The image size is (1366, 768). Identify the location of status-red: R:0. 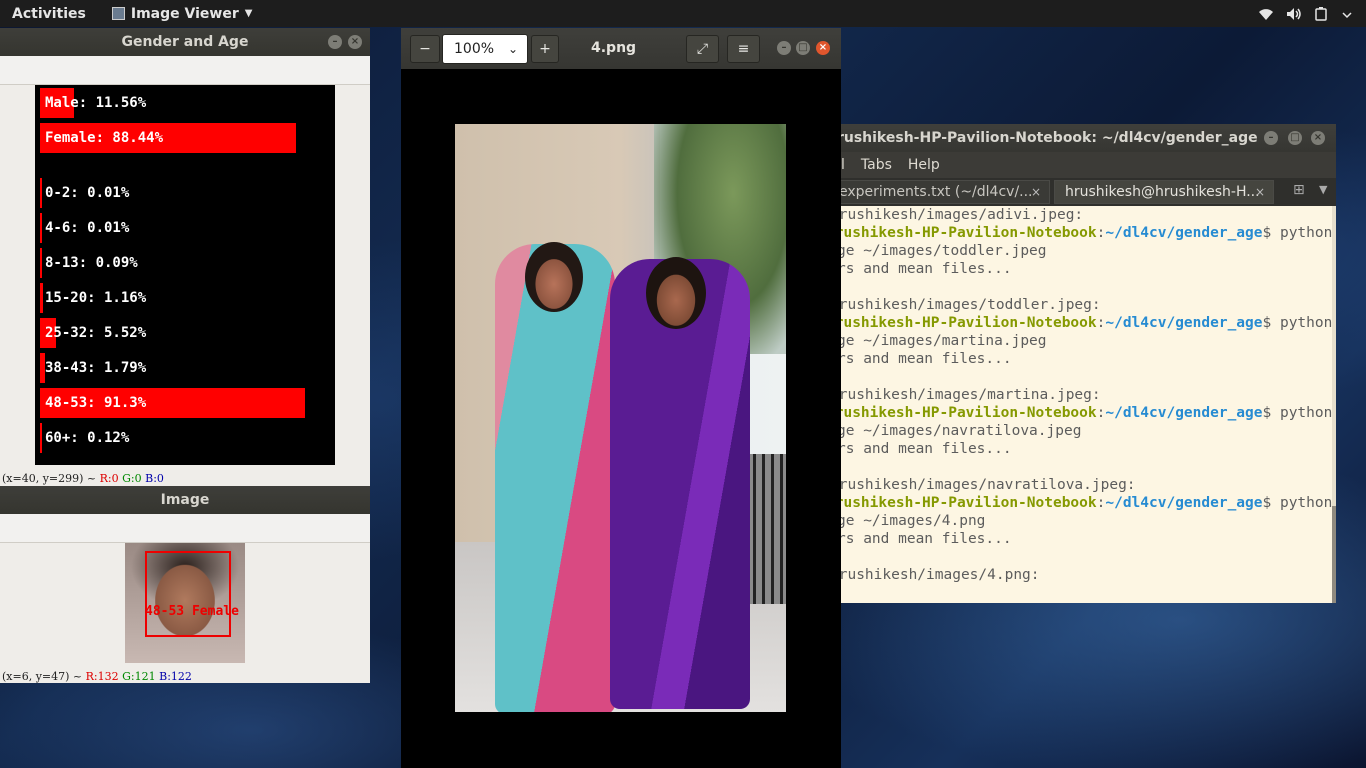
(109, 478).